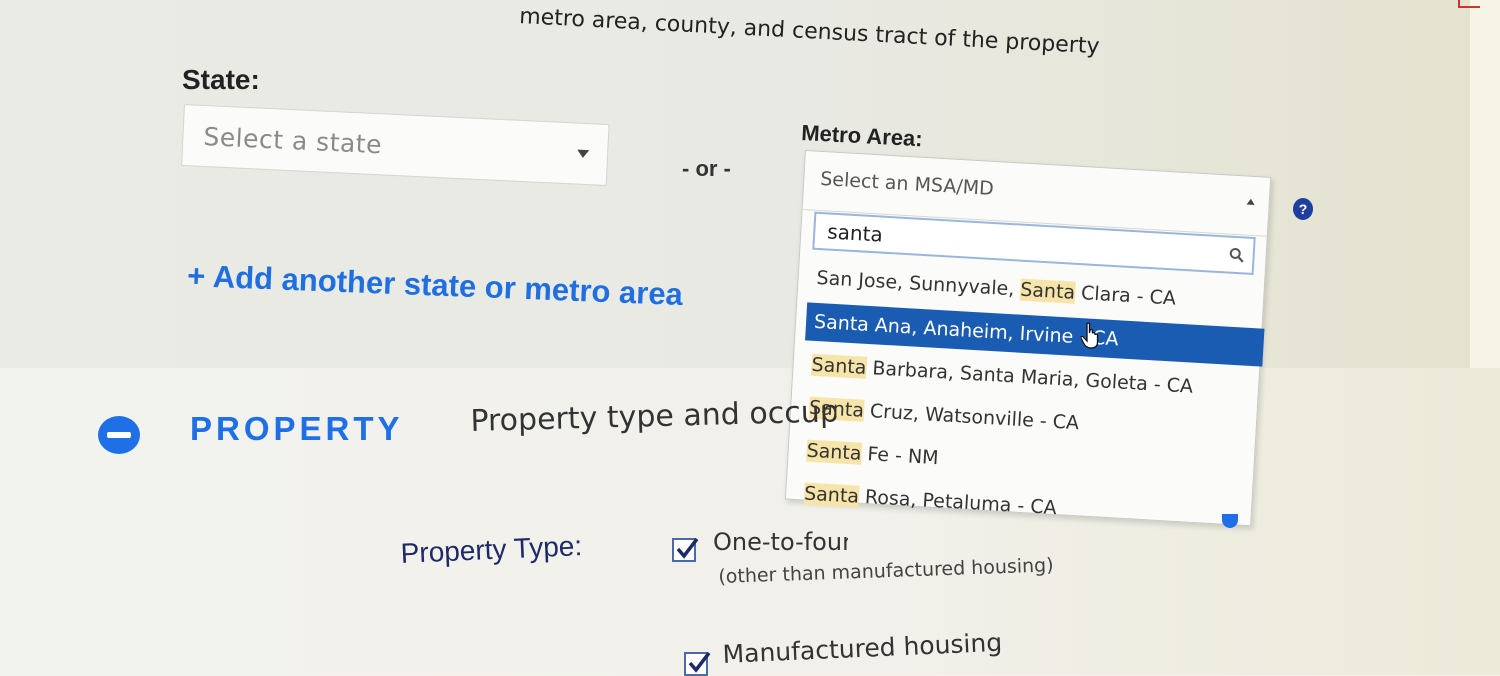 The image size is (1500, 676). I want to click on chevron-down-icon, so click(583, 154).